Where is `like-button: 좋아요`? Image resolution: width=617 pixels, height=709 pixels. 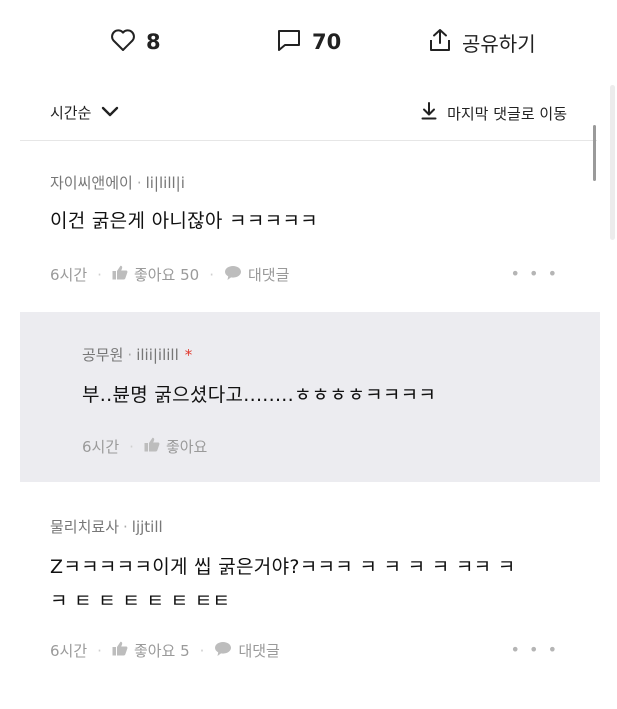 like-button: 좋아요 is located at coordinates (175, 446).